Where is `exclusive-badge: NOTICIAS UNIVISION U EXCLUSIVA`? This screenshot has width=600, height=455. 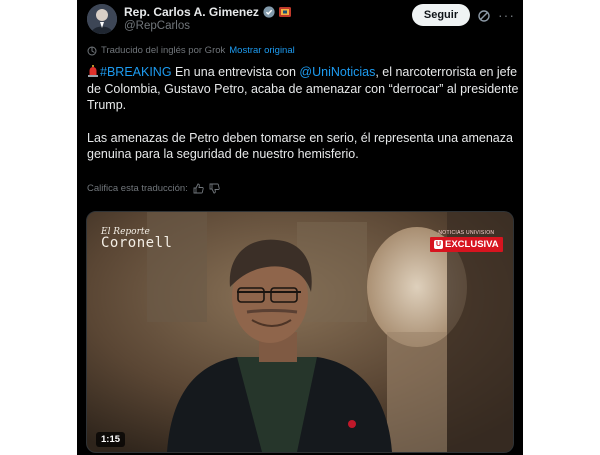 exclusive-badge: NOTICIAS UNIVISION U EXCLUSIVA is located at coordinates (466, 241).